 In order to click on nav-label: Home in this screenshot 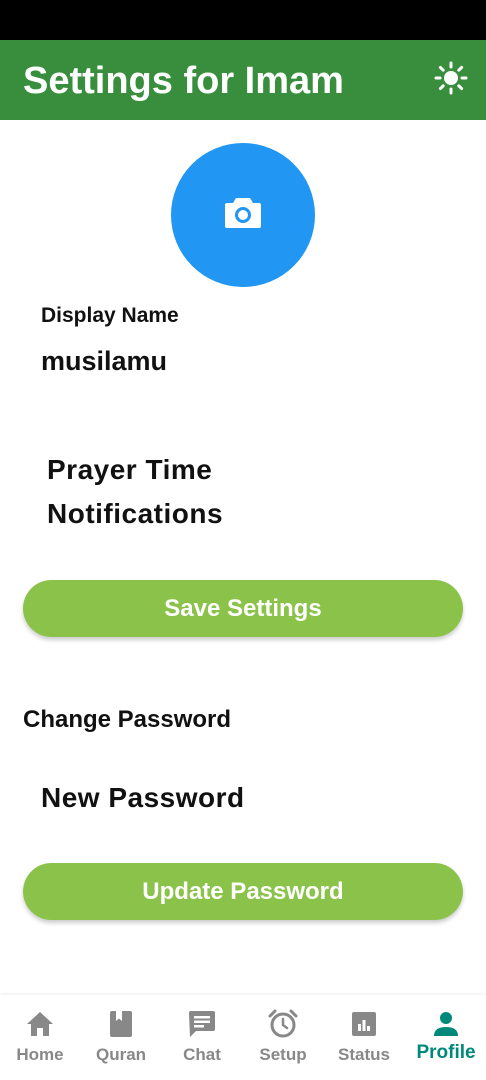, I will do `click(40, 1054)`.